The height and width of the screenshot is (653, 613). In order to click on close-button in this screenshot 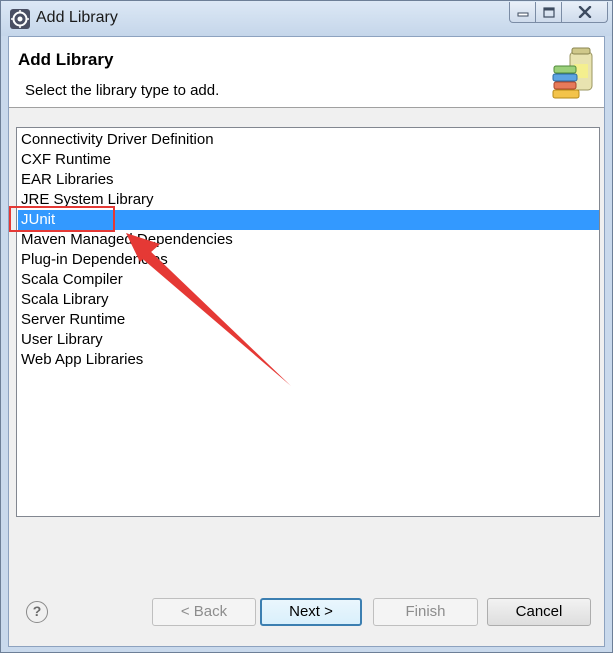, I will do `click(585, 12)`.